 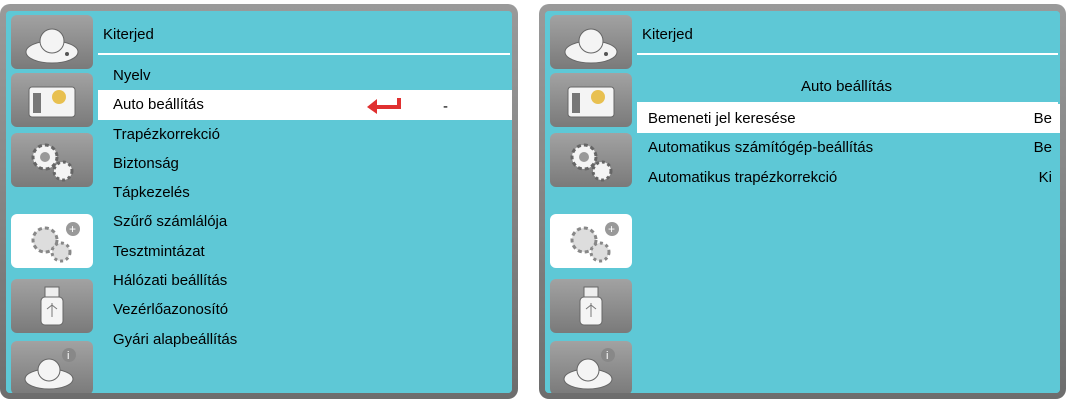 I want to click on menu-item-test-pattern: Tesztmintázat, so click(x=303, y=251).